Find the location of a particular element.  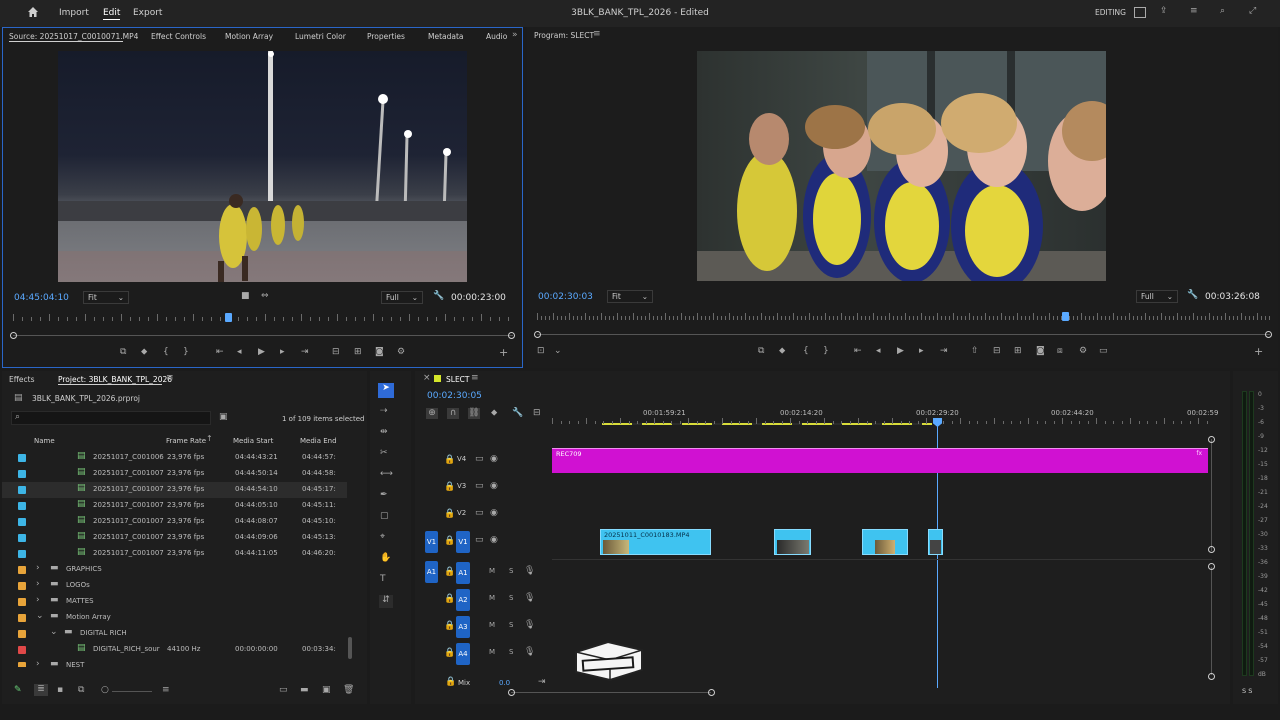

safe-margins-icon: ⊡ is located at coordinates (541, 351).